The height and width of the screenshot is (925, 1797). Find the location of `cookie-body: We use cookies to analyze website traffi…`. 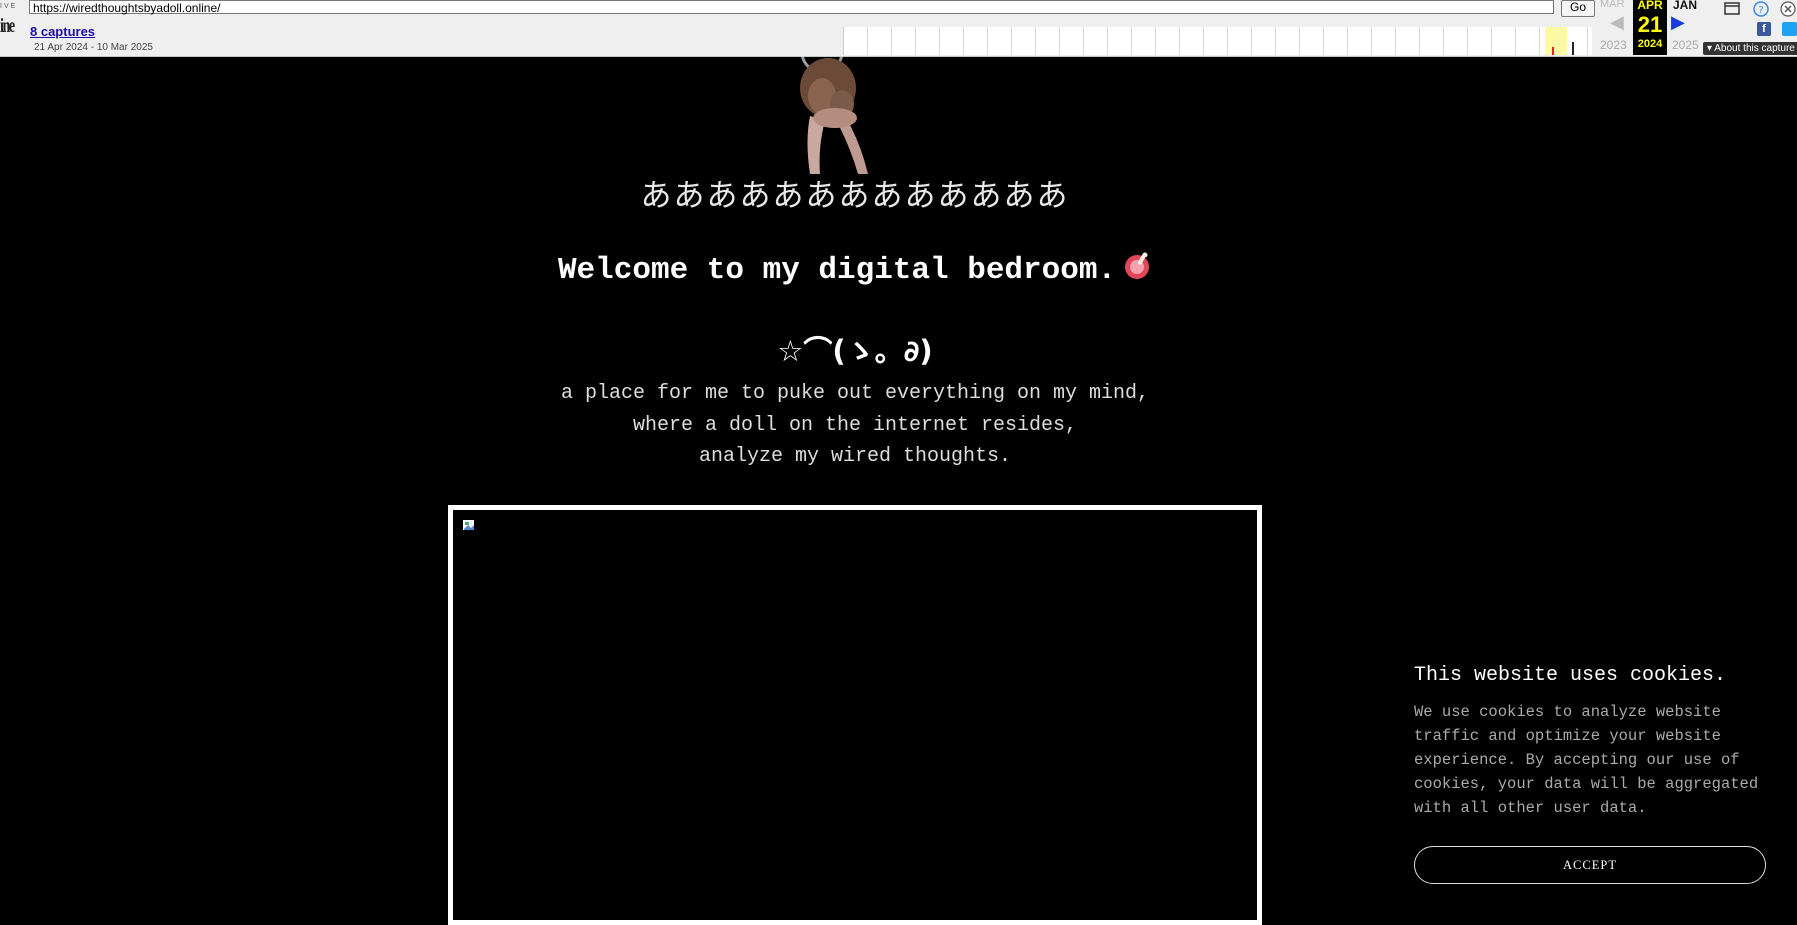

cookie-body: We use cookies to analyze website traffi… is located at coordinates (1586, 760).